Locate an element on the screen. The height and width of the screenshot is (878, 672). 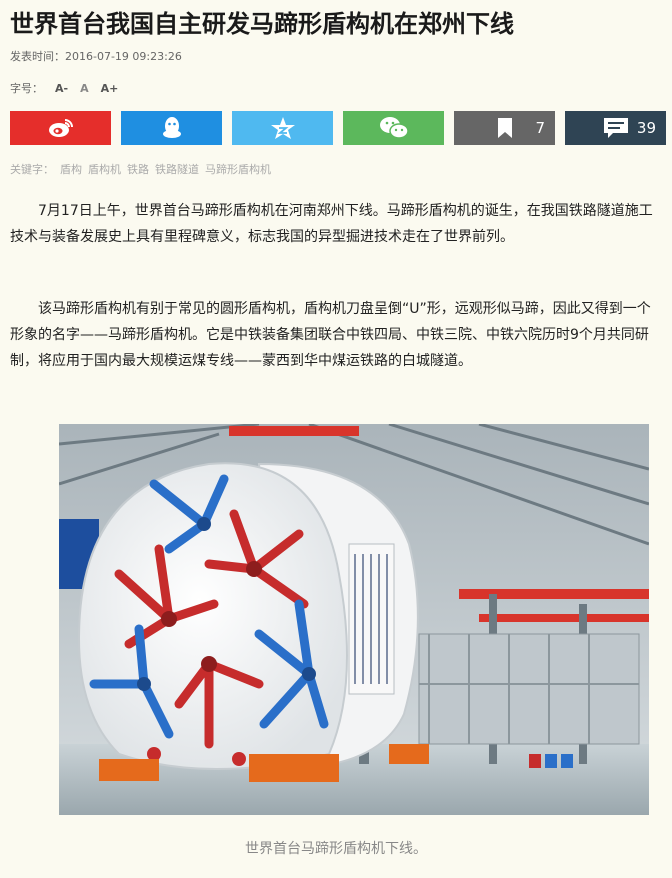
comment-icon is located at coordinates (616, 128).